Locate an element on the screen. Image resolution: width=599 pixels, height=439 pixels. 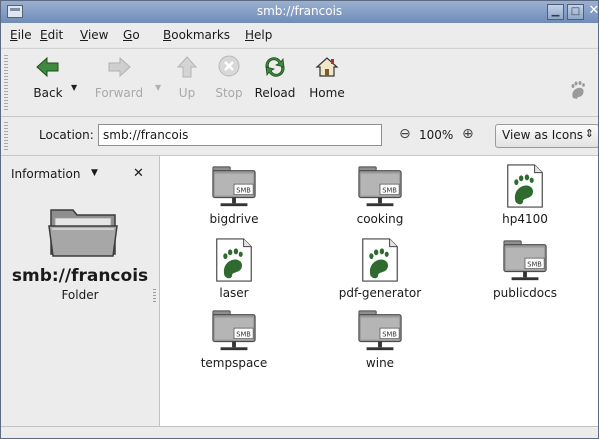
menu-help-label: elp is located at coordinates (263, 35).